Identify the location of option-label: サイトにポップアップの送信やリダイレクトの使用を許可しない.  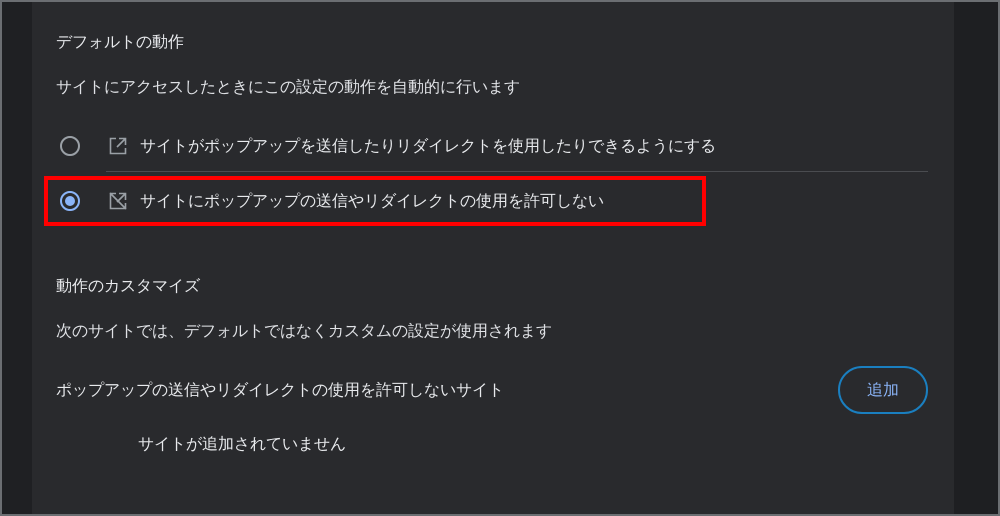
(372, 201).